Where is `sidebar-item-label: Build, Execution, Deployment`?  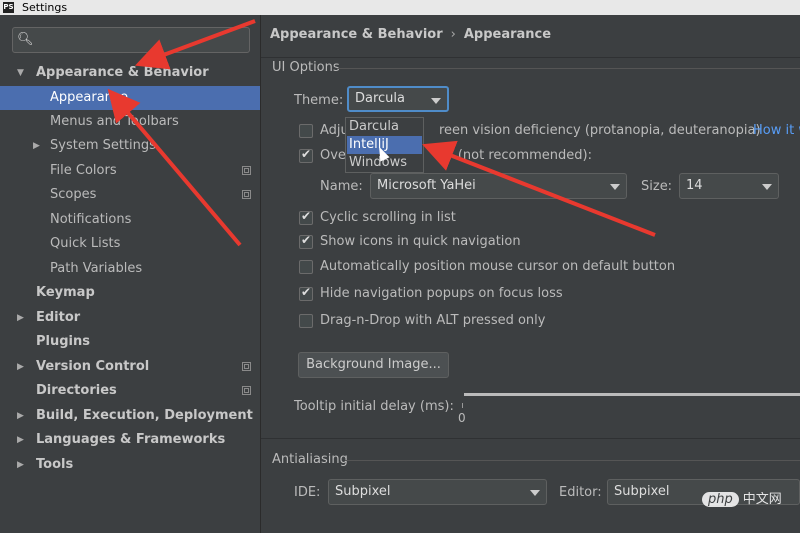 sidebar-item-label: Build, Execution, Deployment is located at coordinates (144, 415).